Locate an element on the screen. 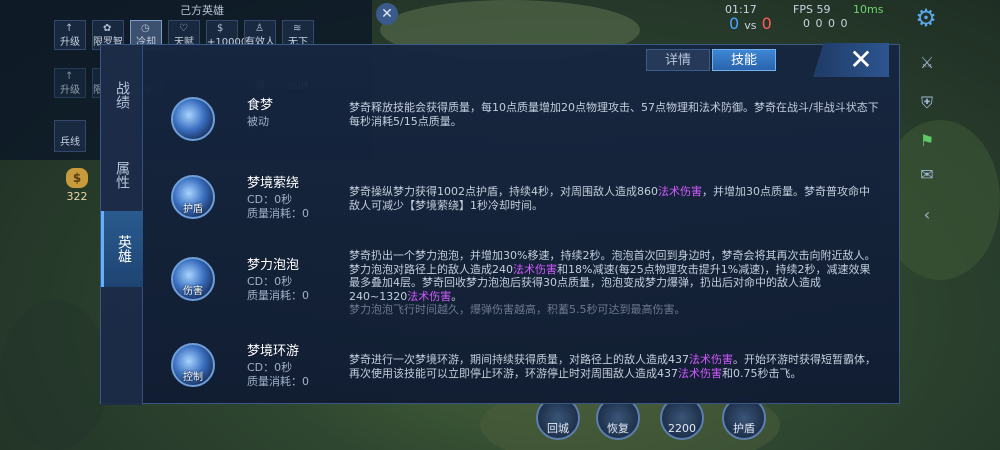 This screenshot has height=450, width=1000. minion-wave-button: 兵线 is located at coordinates (70, 136).